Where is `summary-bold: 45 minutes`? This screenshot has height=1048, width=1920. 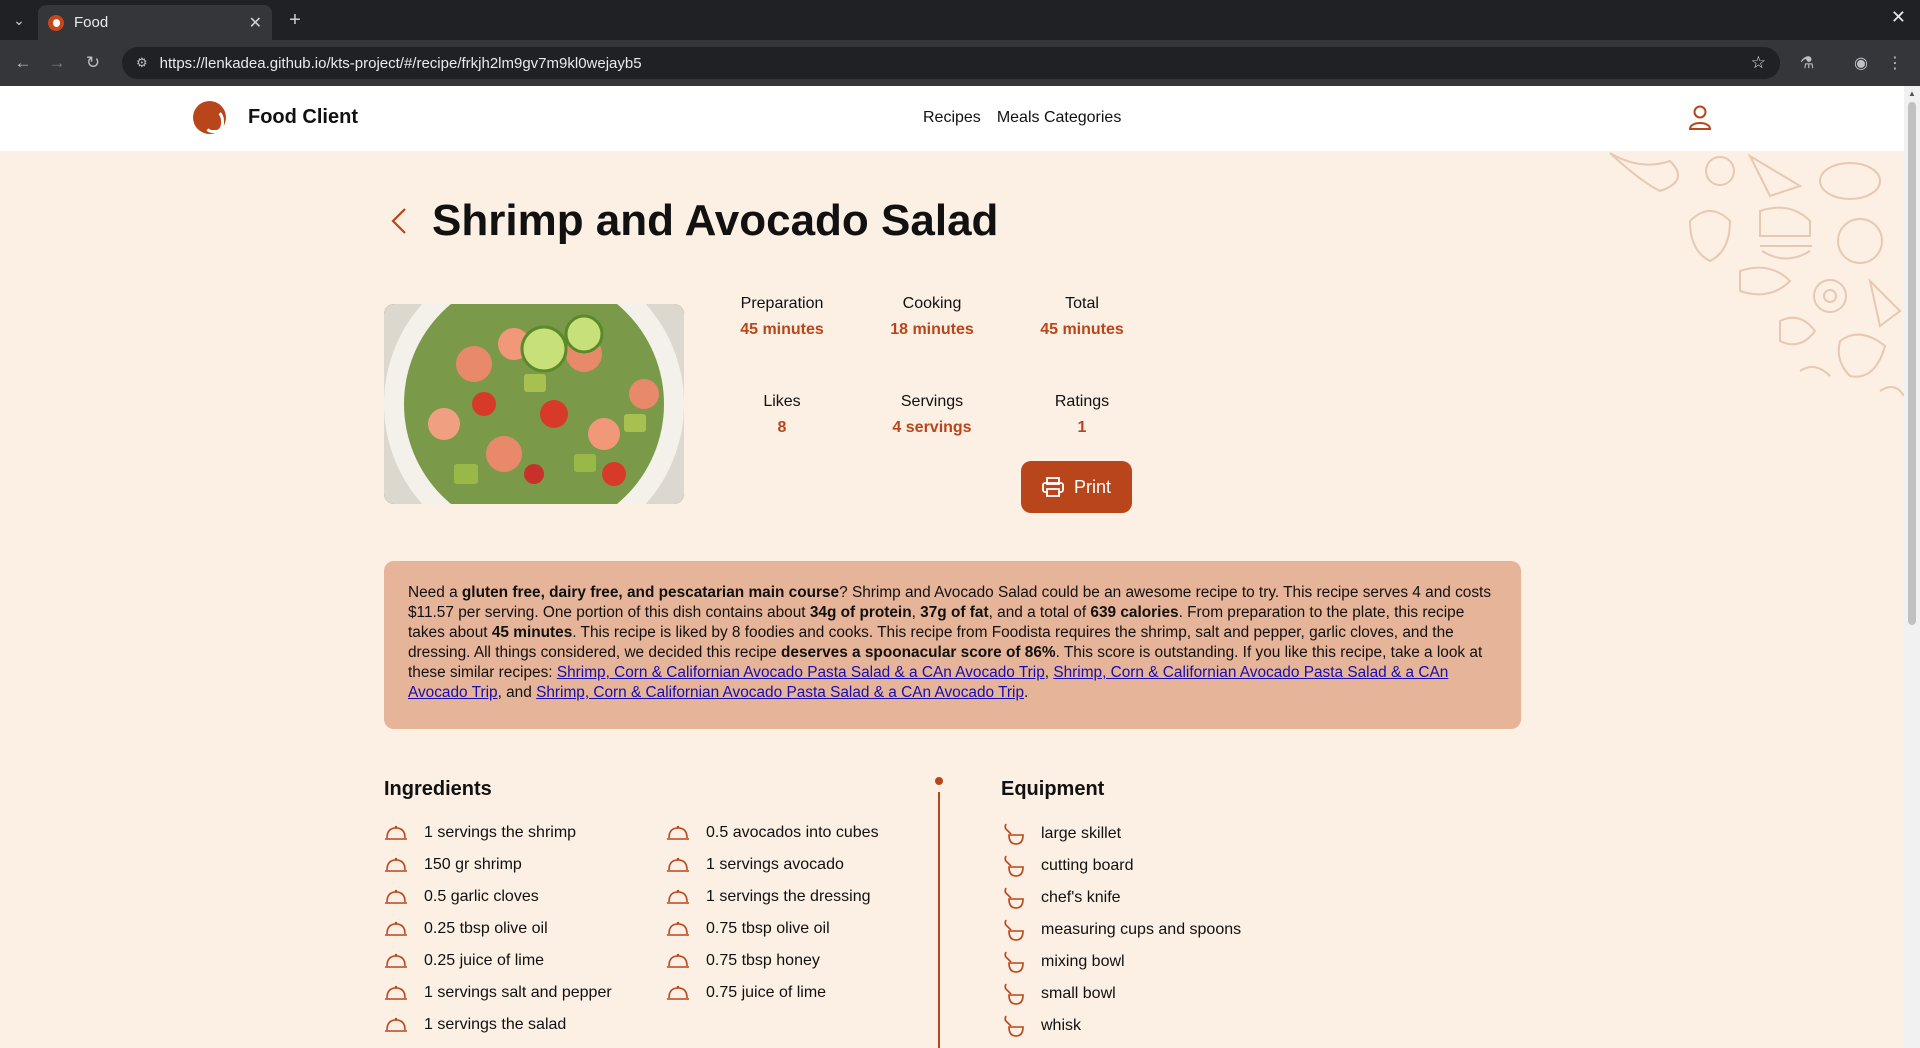 summary-bold: 45 minutes is located at coordinates (532, 632).